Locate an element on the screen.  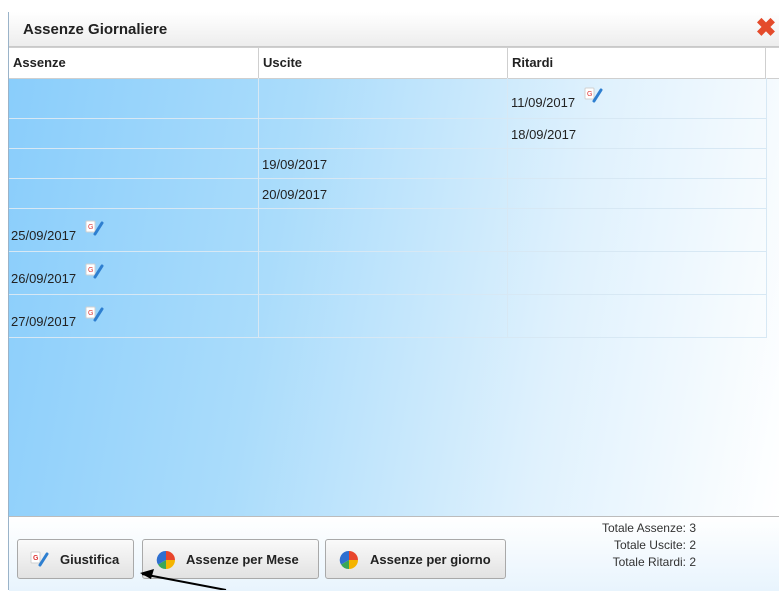
date-text: 18/09/2017 is located at coordinates (544, 134).